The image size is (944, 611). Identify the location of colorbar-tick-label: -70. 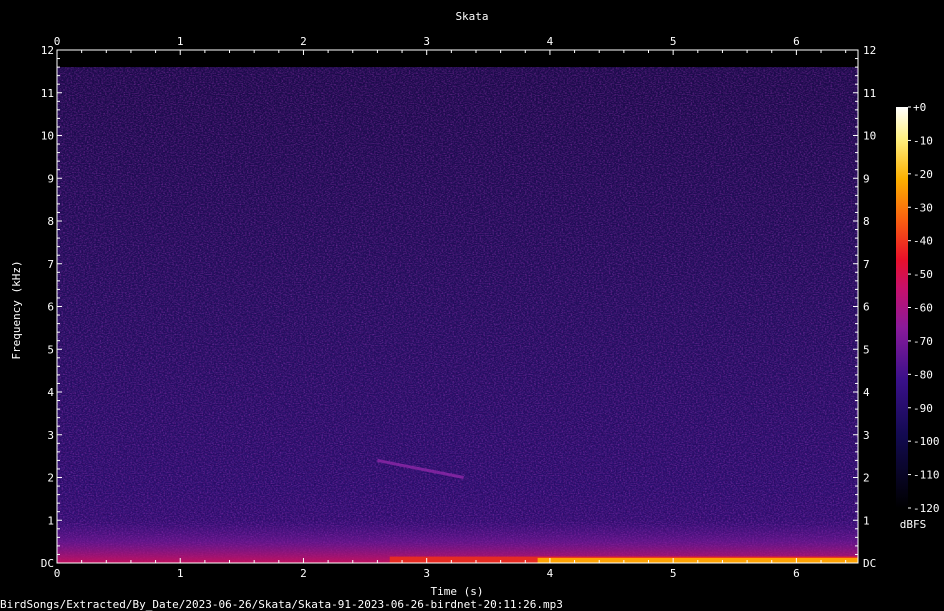
(923, 341).